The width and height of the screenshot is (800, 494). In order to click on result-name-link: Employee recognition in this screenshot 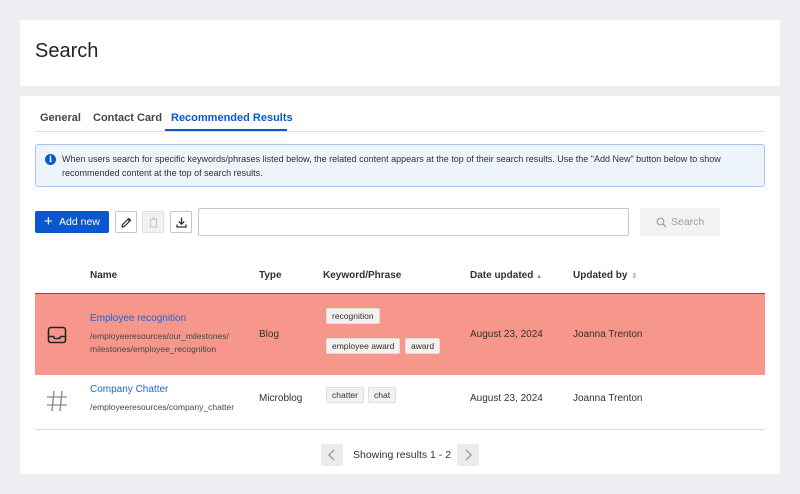, I will do `click(138, 318)`.